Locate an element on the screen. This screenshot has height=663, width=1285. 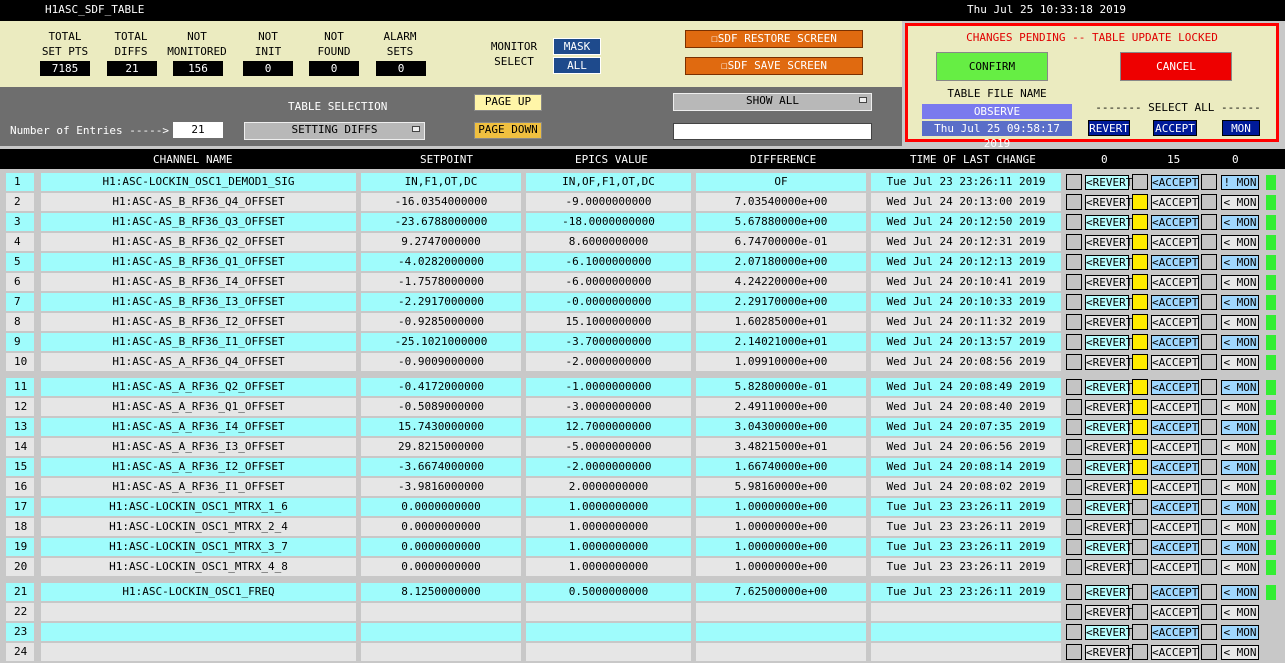
all-button: ALL is located at coordinates (577, 65).